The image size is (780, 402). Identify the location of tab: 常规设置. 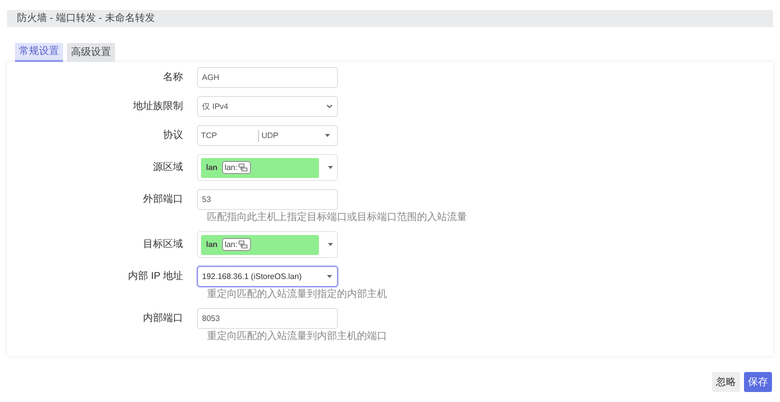
(39, 52).